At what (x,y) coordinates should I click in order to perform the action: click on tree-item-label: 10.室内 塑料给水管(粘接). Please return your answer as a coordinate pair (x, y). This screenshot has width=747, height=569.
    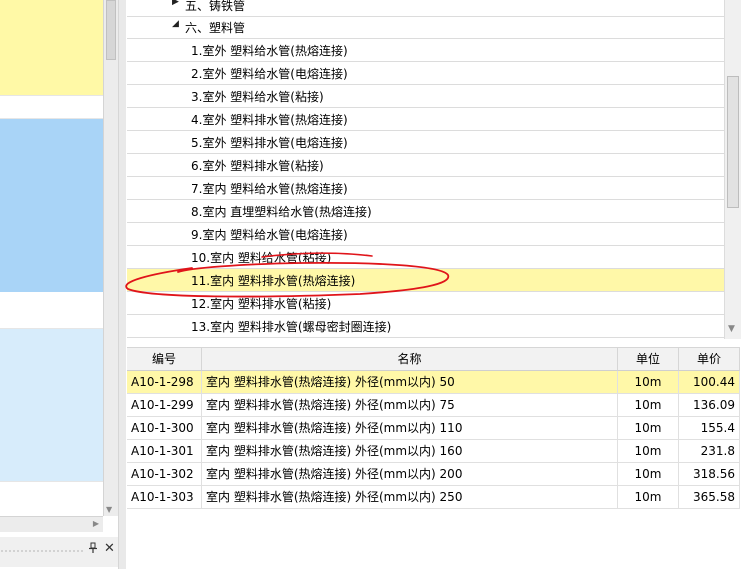
    Looking at the image, I should click on (261, 258).